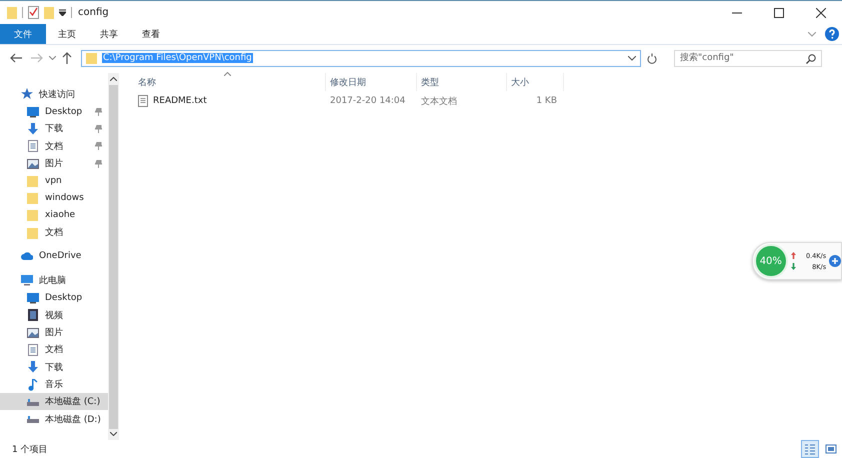 Image resolution: width=842 pixels, height=458 pixels. Describe the element at coordinates (535, 82) in the screenshot. I see `column-header: 大小` at that location.